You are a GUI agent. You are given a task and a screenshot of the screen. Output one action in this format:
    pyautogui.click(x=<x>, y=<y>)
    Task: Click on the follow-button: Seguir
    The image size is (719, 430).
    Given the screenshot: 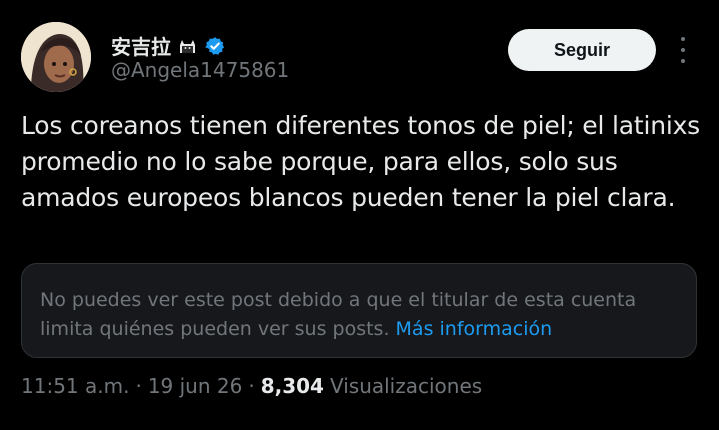 What is the action you would take?
    pyautogui.click(x=582, y=50)
    